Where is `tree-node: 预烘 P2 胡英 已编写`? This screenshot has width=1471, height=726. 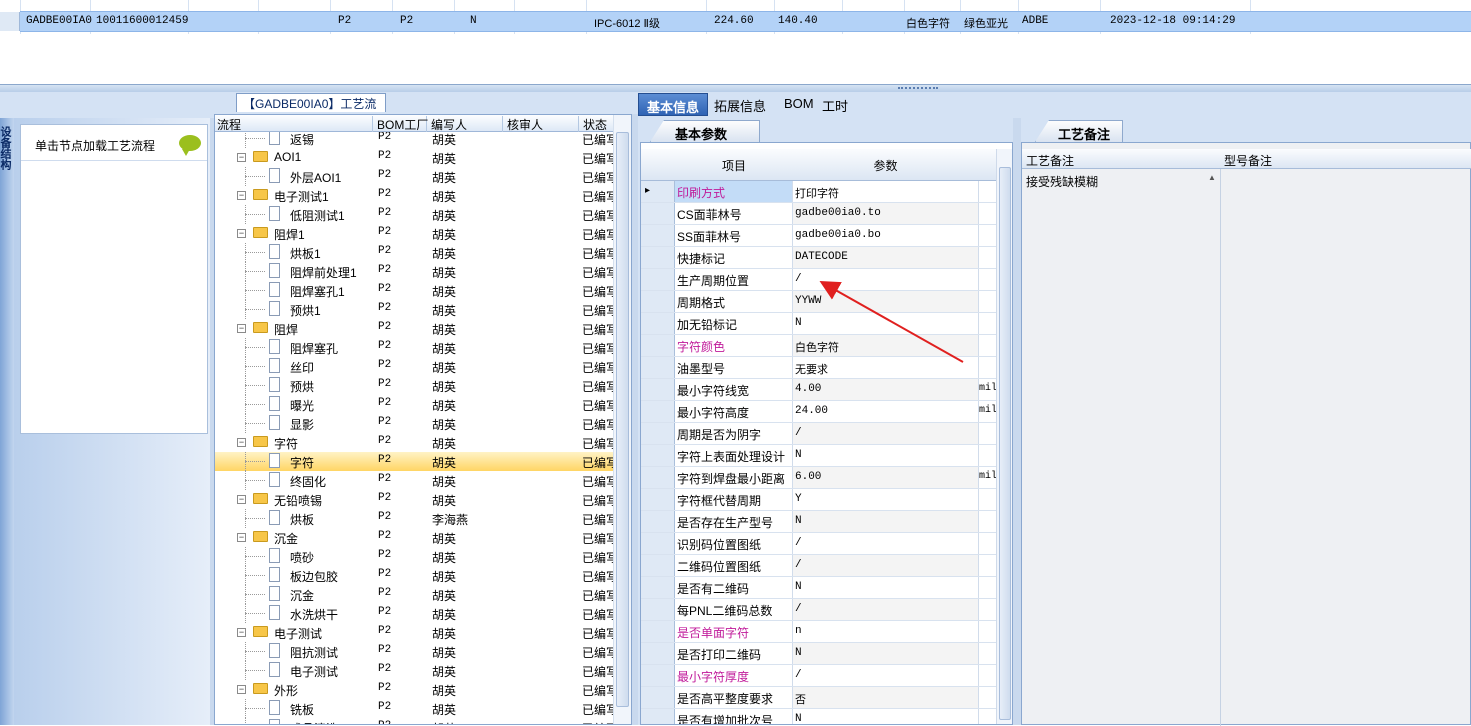
tree-node: 预烘 P2 胡英 已编写 is located at coordinates (414, 385).